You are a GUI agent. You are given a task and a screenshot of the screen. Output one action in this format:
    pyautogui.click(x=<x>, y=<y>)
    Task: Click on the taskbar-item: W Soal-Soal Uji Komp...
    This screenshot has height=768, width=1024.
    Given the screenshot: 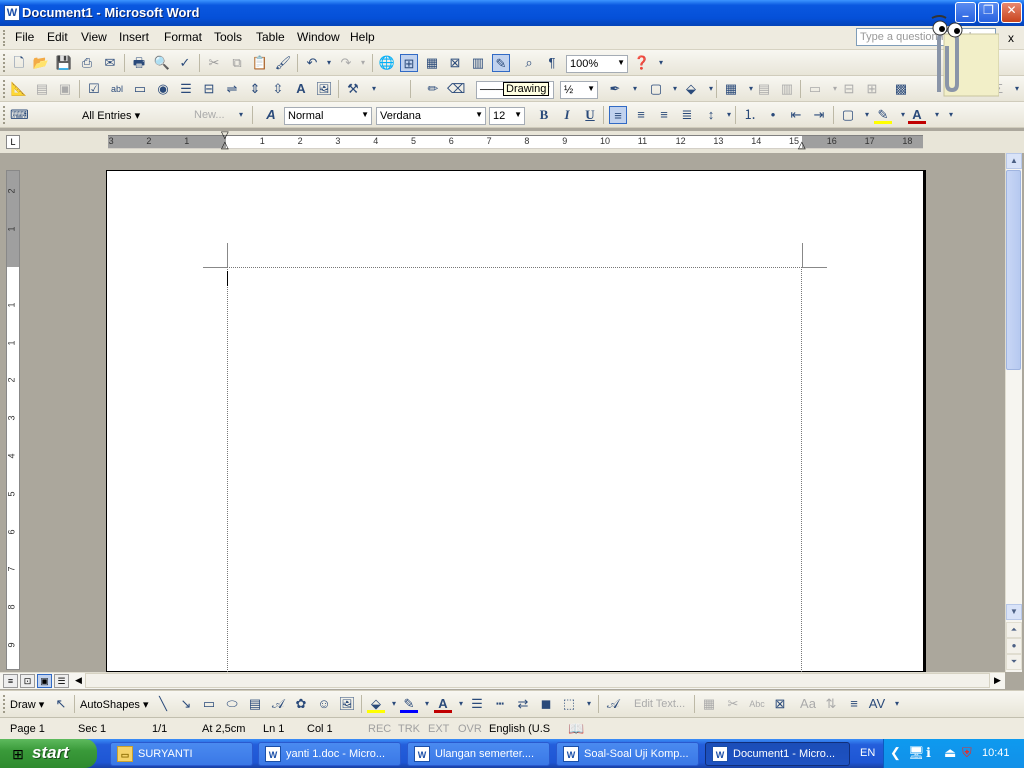 What is the action you would take?
    pyautogui.click(x=627, y=754)
    